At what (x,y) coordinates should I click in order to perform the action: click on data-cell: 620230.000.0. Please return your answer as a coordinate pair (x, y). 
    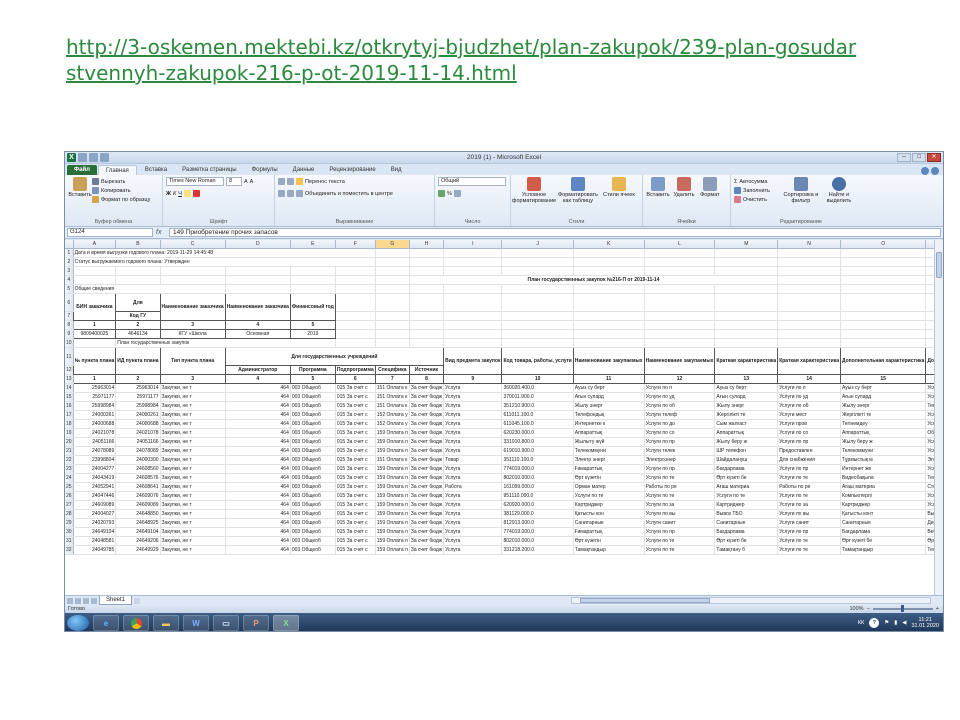
    Looking at the image, I should click on (537, 433).